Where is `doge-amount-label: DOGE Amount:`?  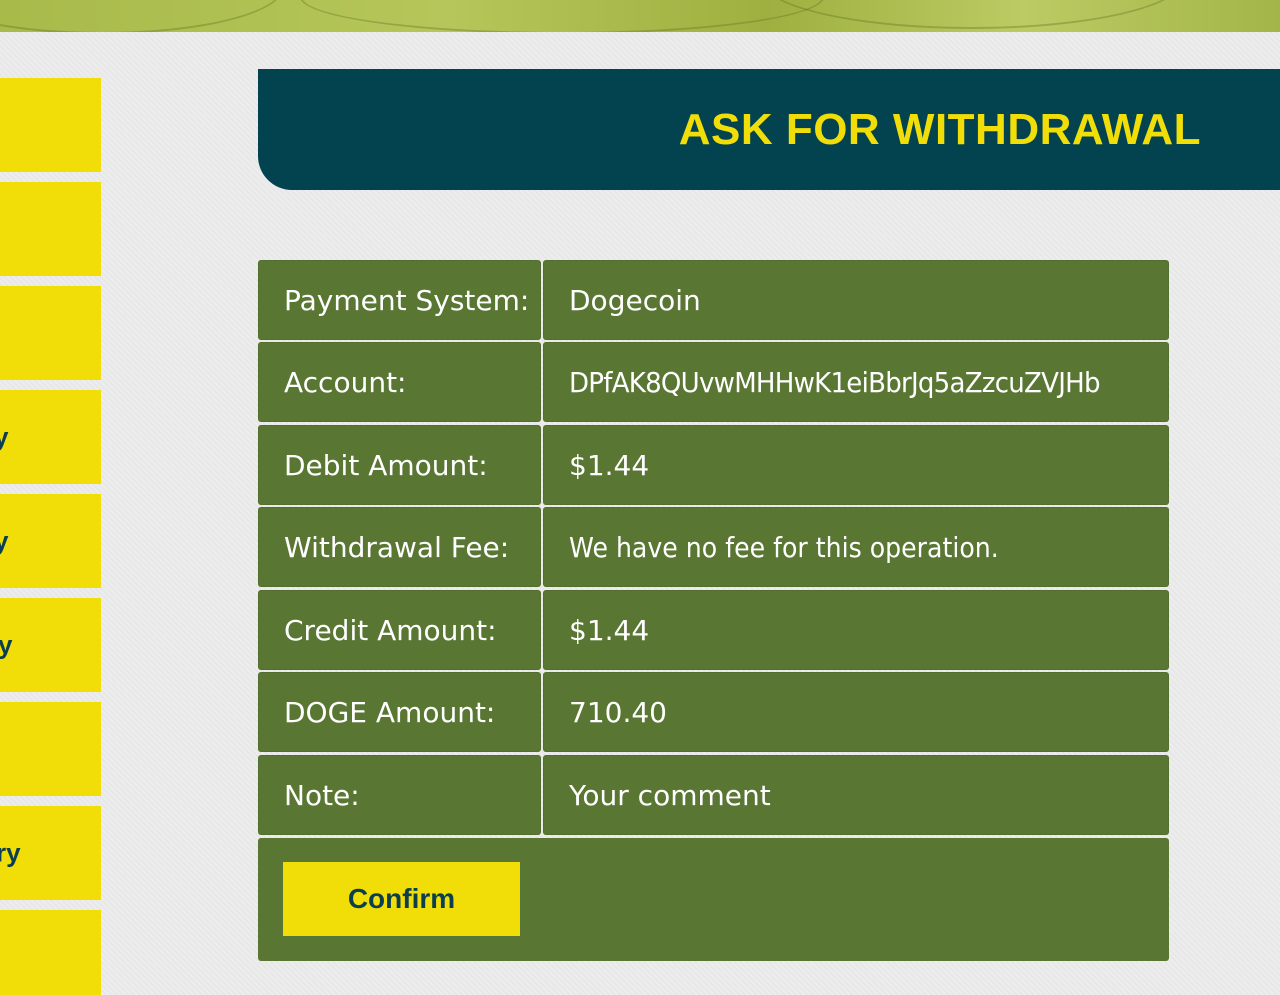 doge-amount-label: DOGE Amount: is located at coordinates (399, 712).